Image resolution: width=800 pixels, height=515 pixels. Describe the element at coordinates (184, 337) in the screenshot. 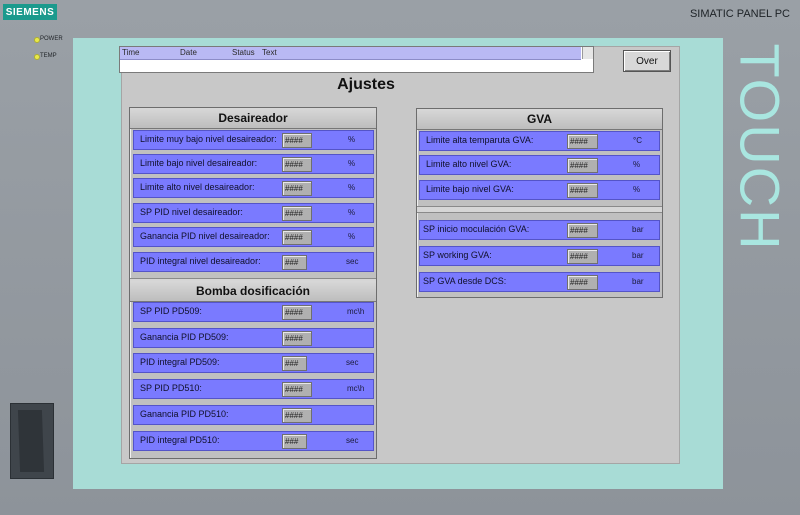

I see `row-label: Ganancia PID PD509:` at that location.